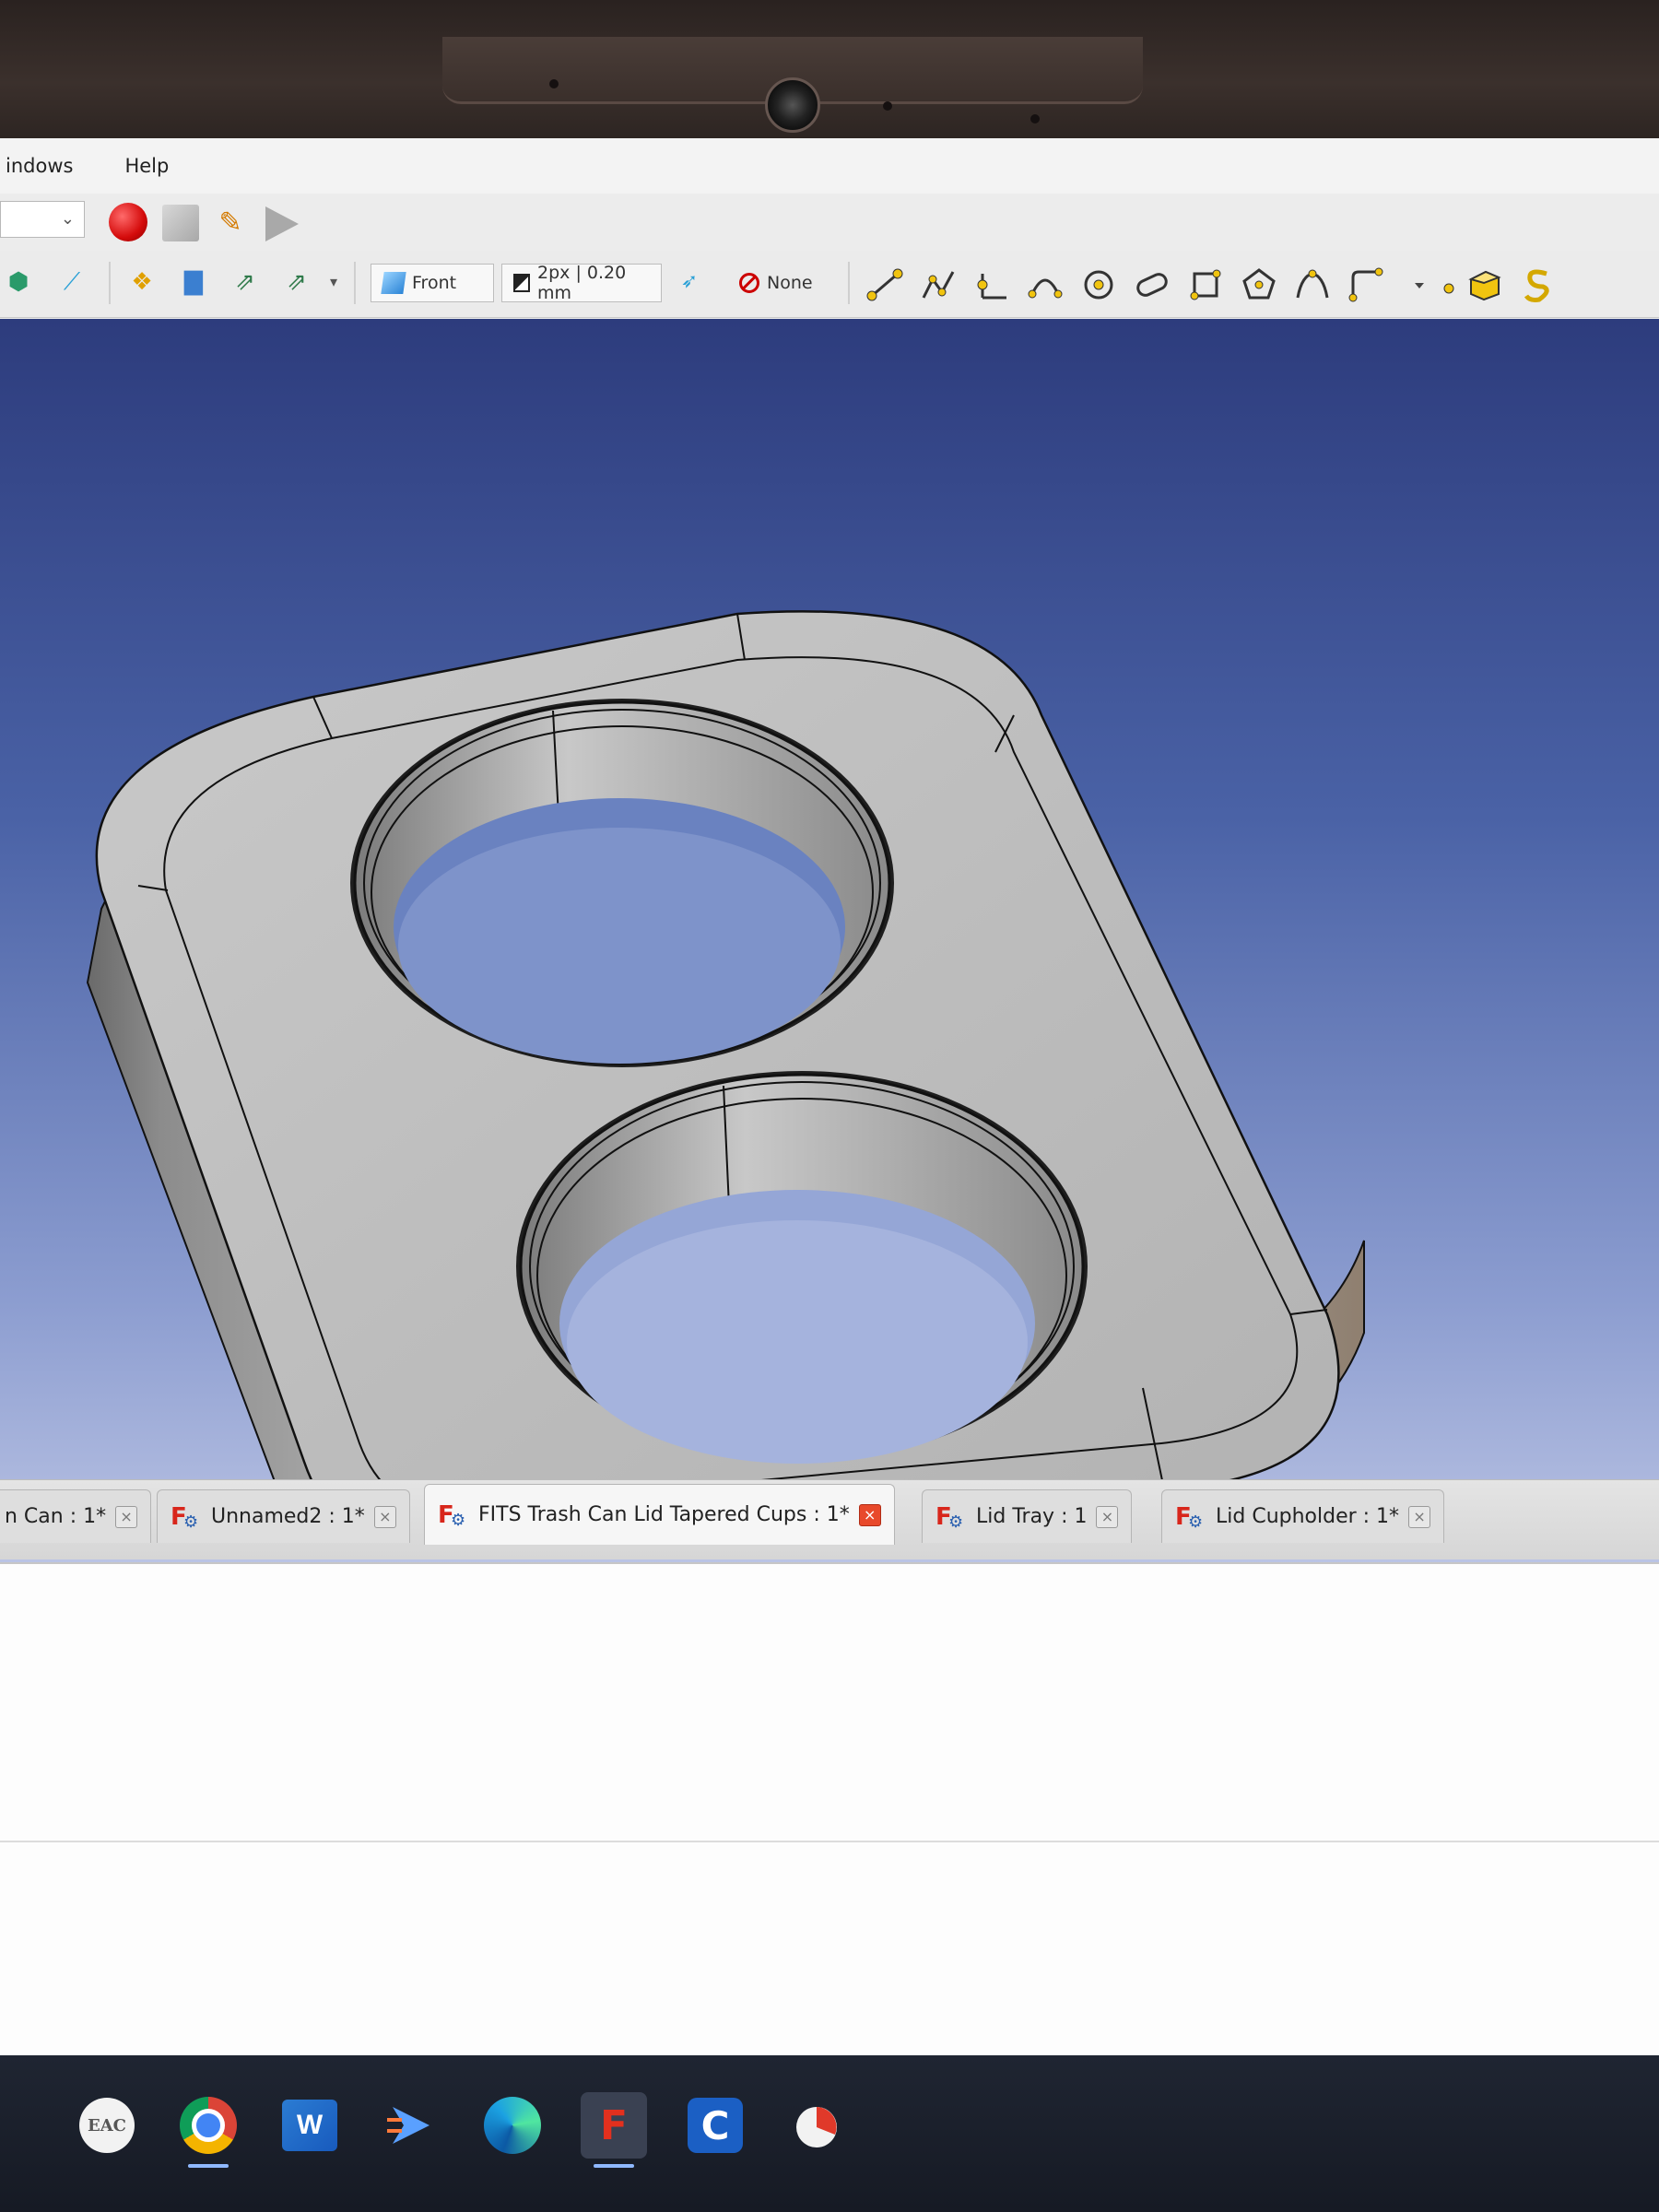  Describe the element at coordinates (1365, 284) in the screenshot. I see `sketch-fillet-icon` at that location.